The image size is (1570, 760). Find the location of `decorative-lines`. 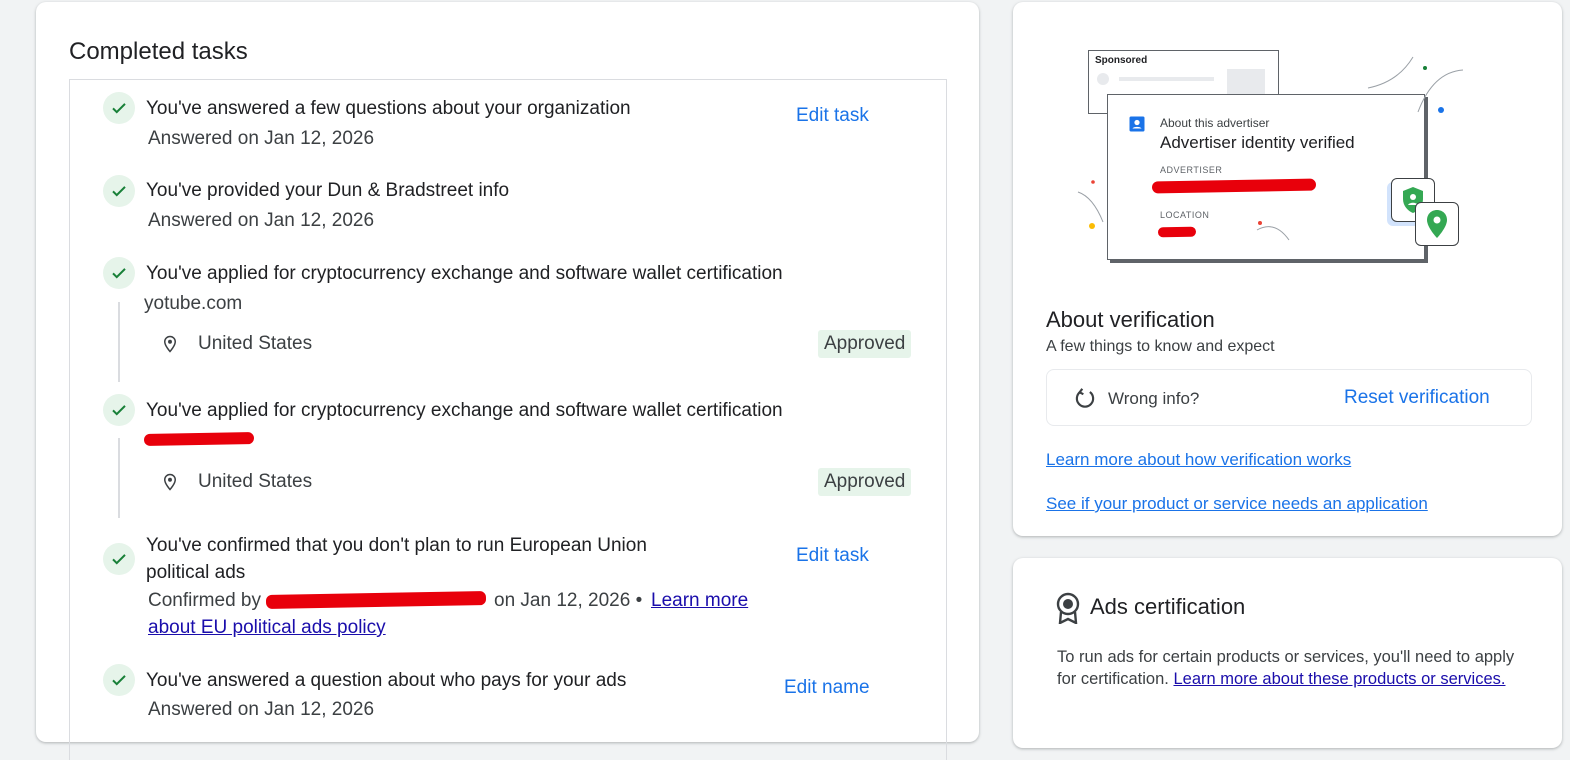

decorative-lines is located at coordinates (1415, 84).